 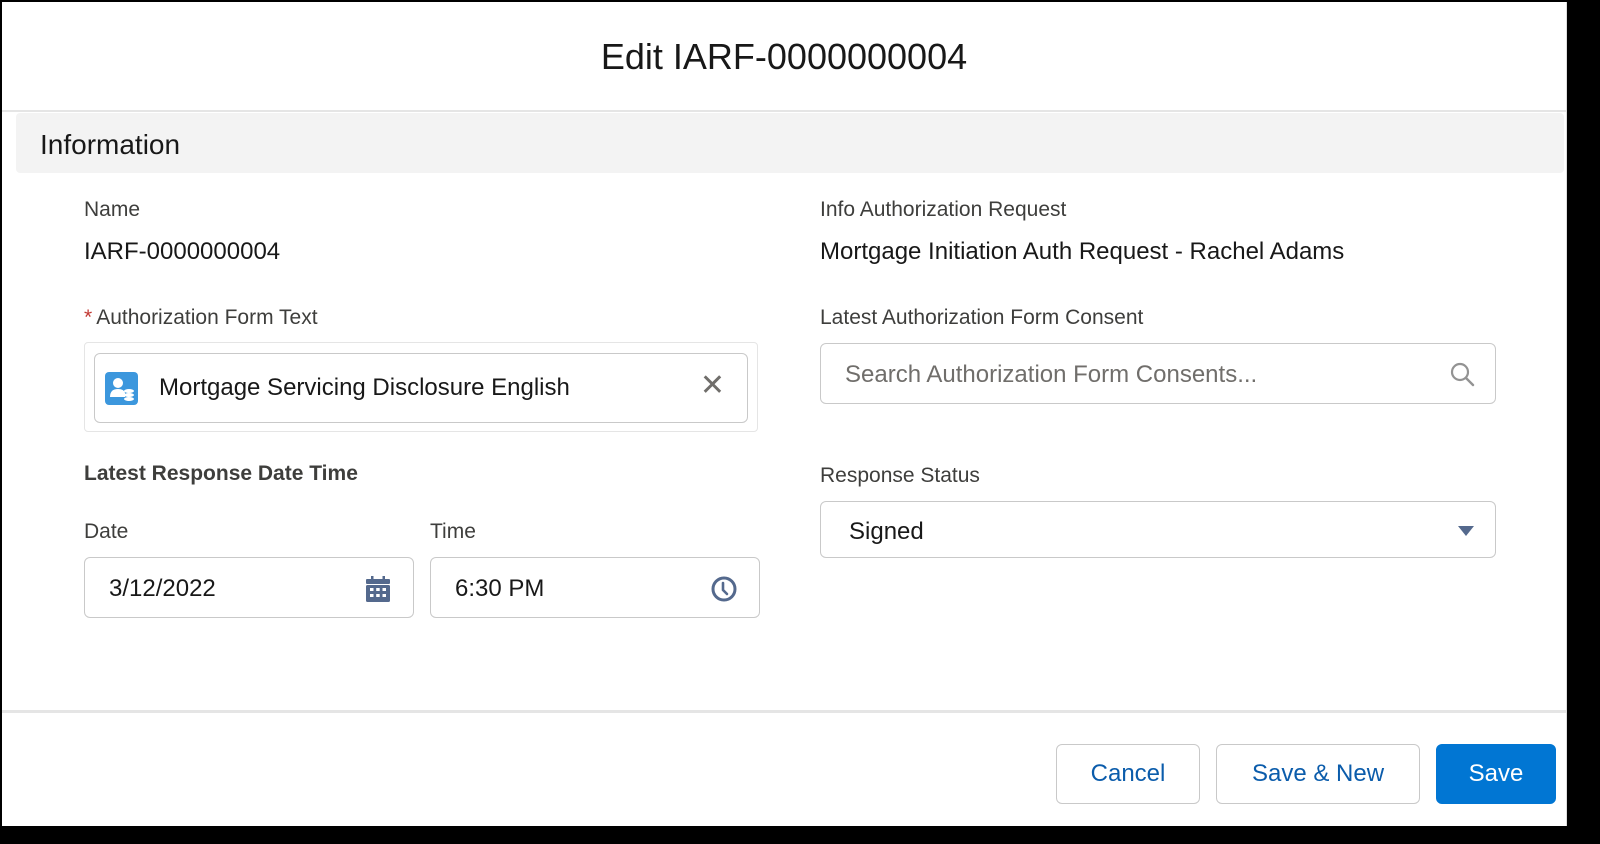 I want to click on date-label: Date, so click(x=106, y=531).